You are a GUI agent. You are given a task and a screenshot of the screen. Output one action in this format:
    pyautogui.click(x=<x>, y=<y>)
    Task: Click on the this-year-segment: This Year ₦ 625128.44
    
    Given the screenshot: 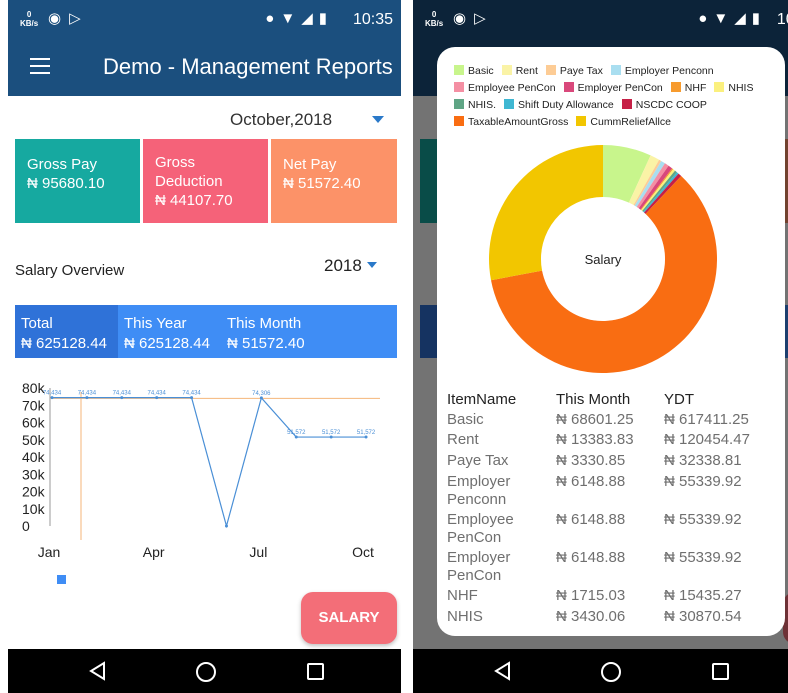 What is the action you would take?
    pyautogui.click(x=169, y=331)
    